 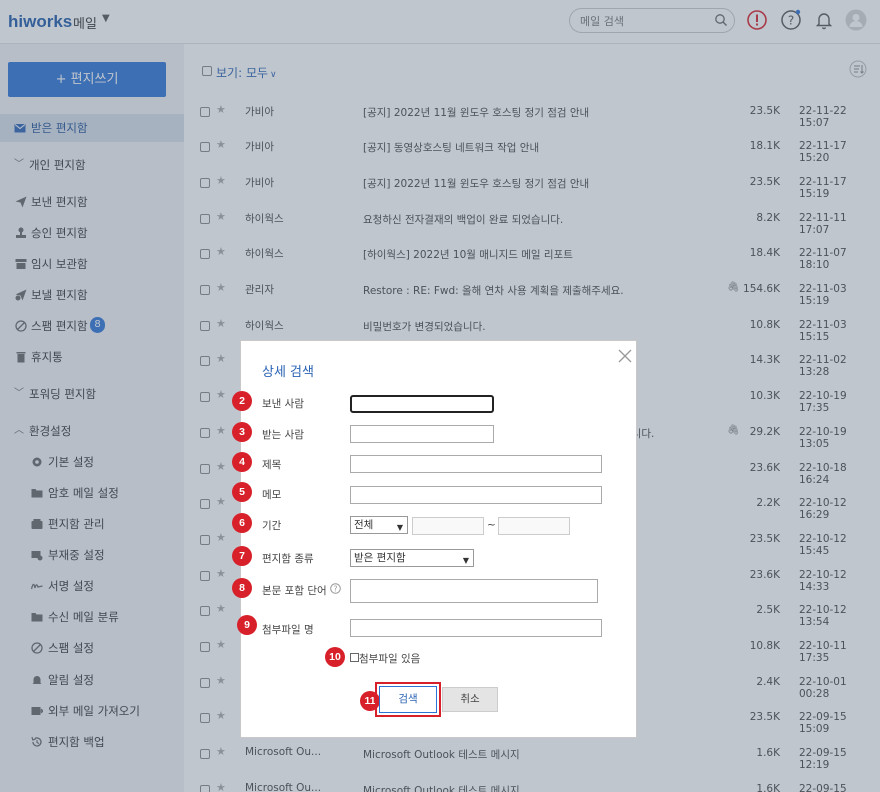 What do you see at coordinates (242, 492) in the screenshot?
I see `step-badge-5: 5` at bounding box center [242, 492].